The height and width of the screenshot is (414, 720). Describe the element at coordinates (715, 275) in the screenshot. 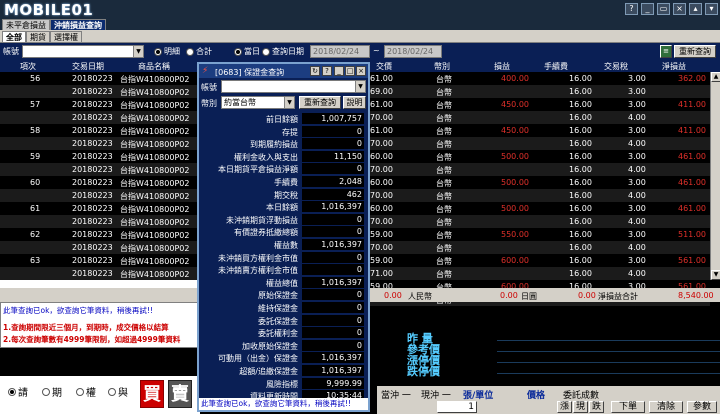

I see `scroll-down-arrow-icon: ▼` at that location.